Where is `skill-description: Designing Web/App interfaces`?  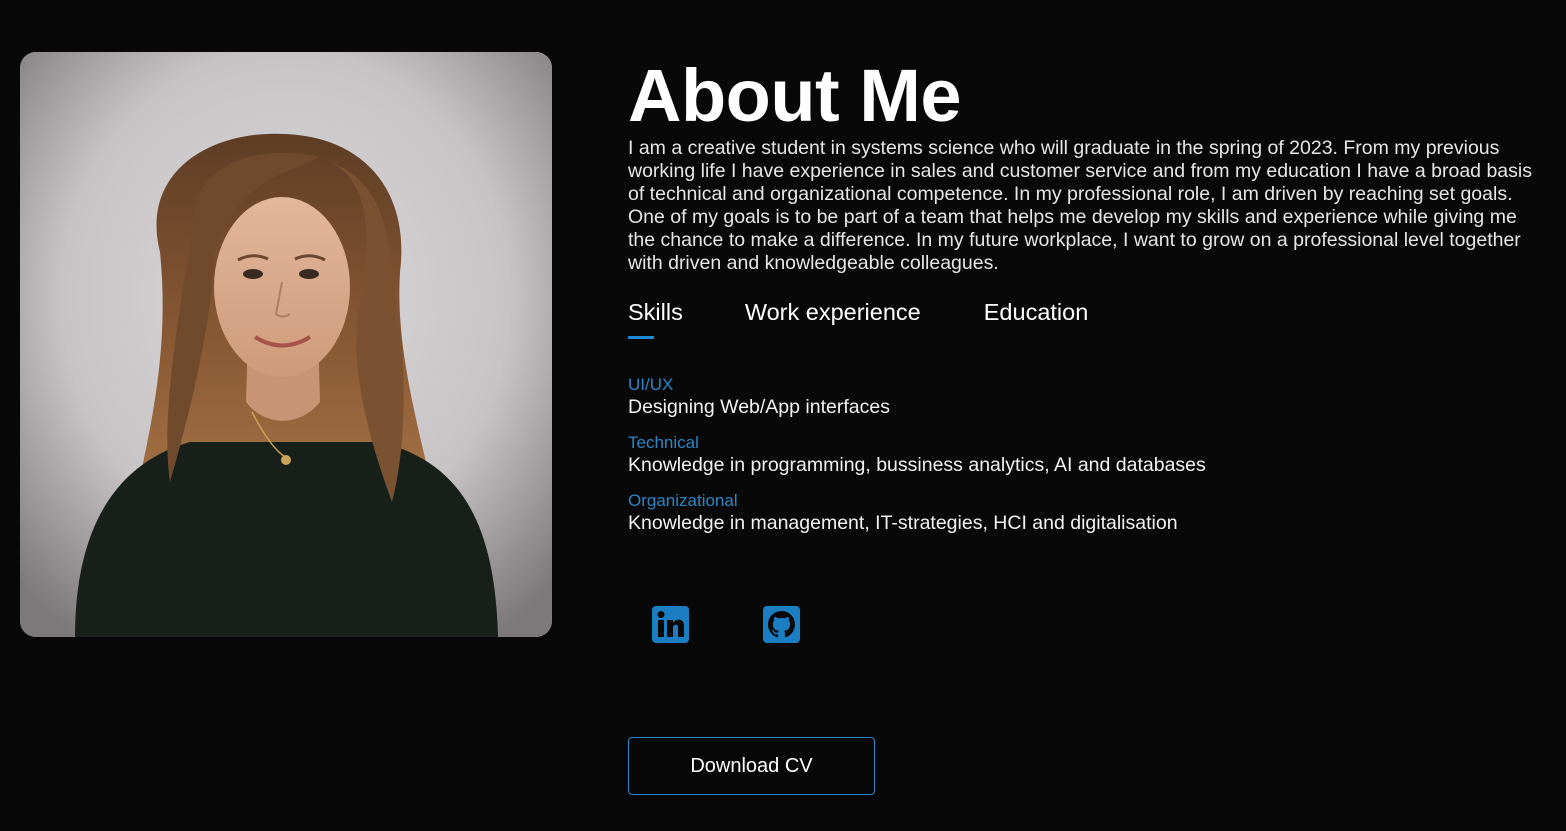
skill-description: Designing Web/App interfaces is located at coordinates (759, 407).